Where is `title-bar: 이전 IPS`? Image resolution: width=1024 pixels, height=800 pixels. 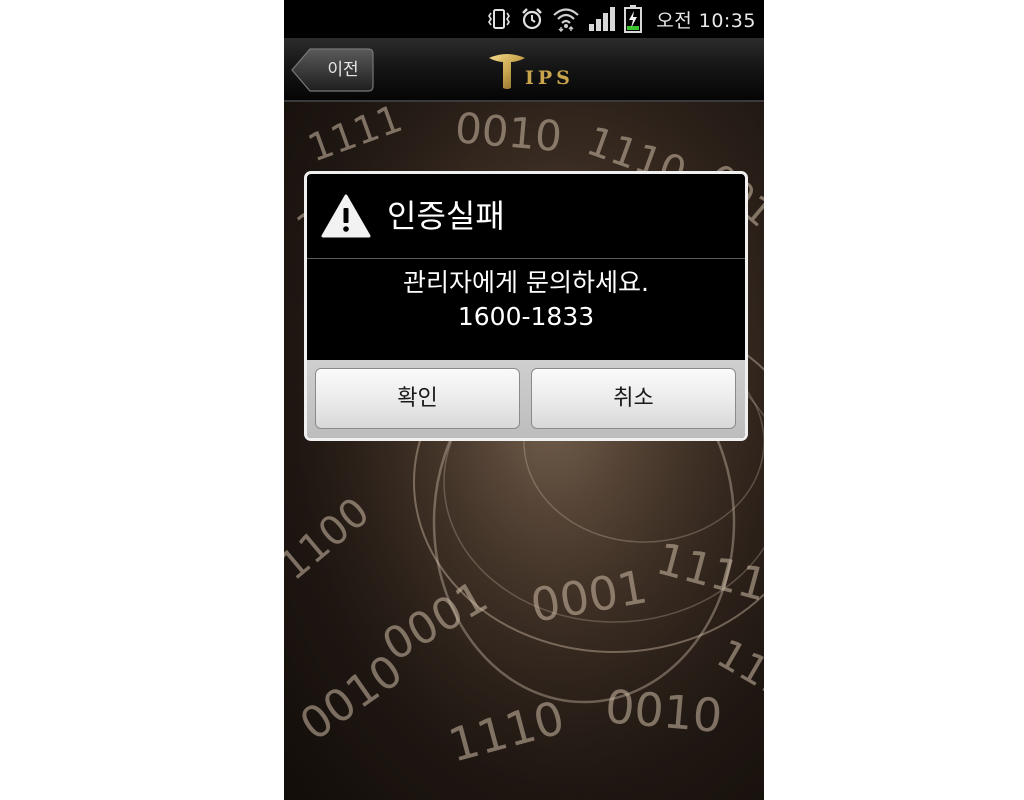
title-bar: 이전 IPS is located at coordinates (524, 70).